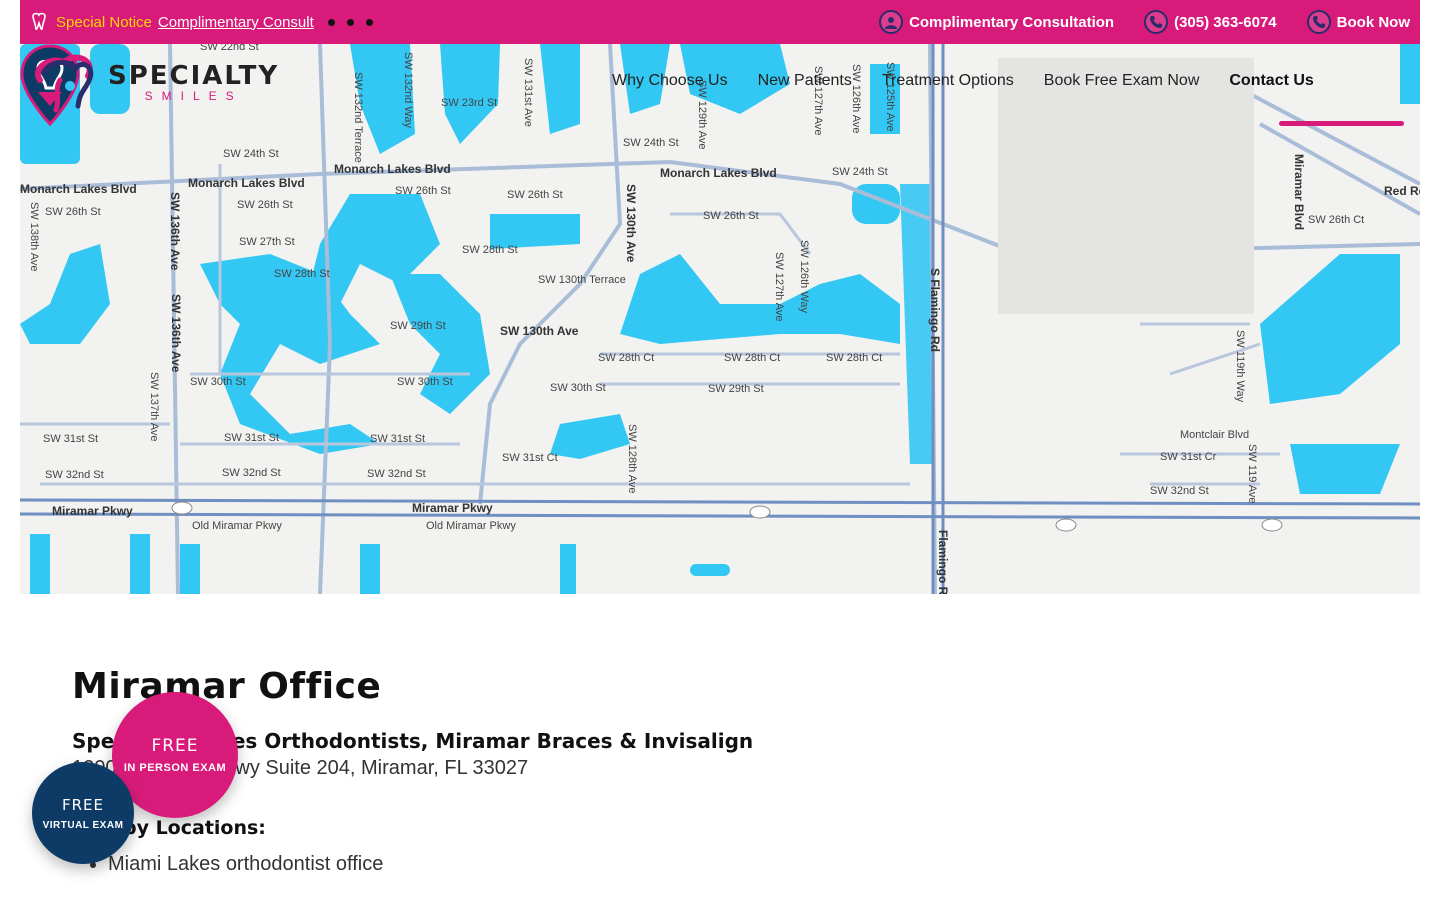  Describe the element at coordinates (236, 22) in the screenshot. I see `complimentary-consult-link: Complimentary Consult` at that location.